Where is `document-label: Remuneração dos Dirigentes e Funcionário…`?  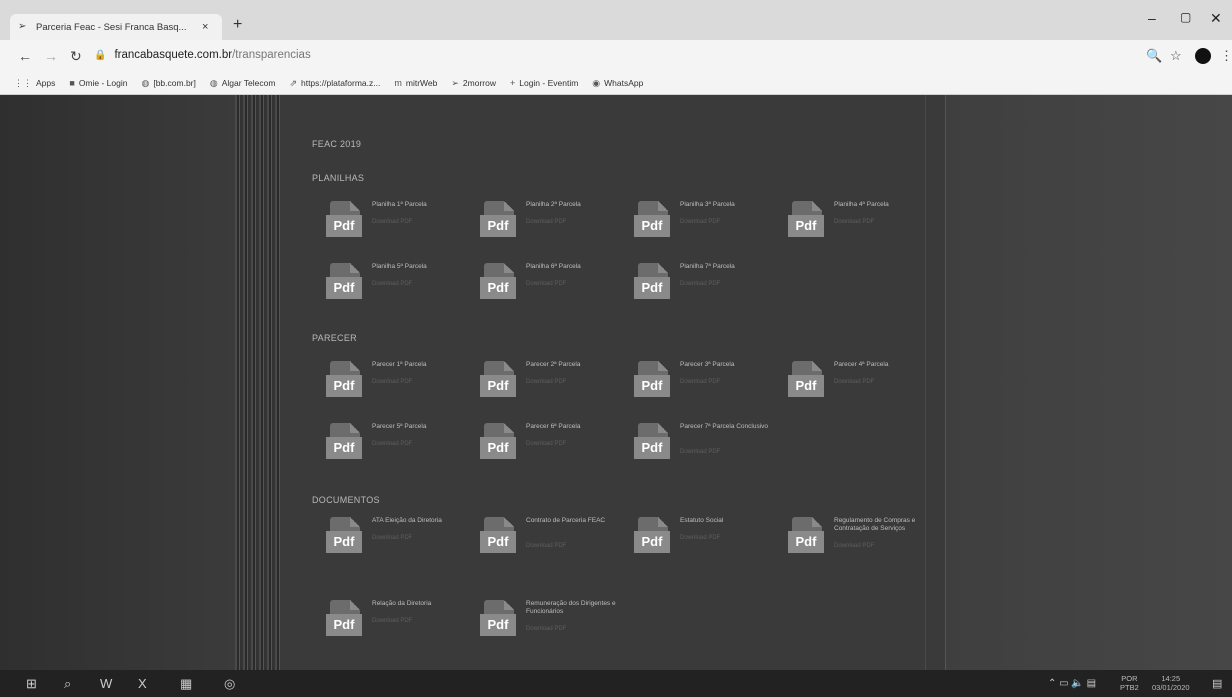
document-label: Remuneração dos Dirigentes e Funcionário… is located at coordinates (576, 608).